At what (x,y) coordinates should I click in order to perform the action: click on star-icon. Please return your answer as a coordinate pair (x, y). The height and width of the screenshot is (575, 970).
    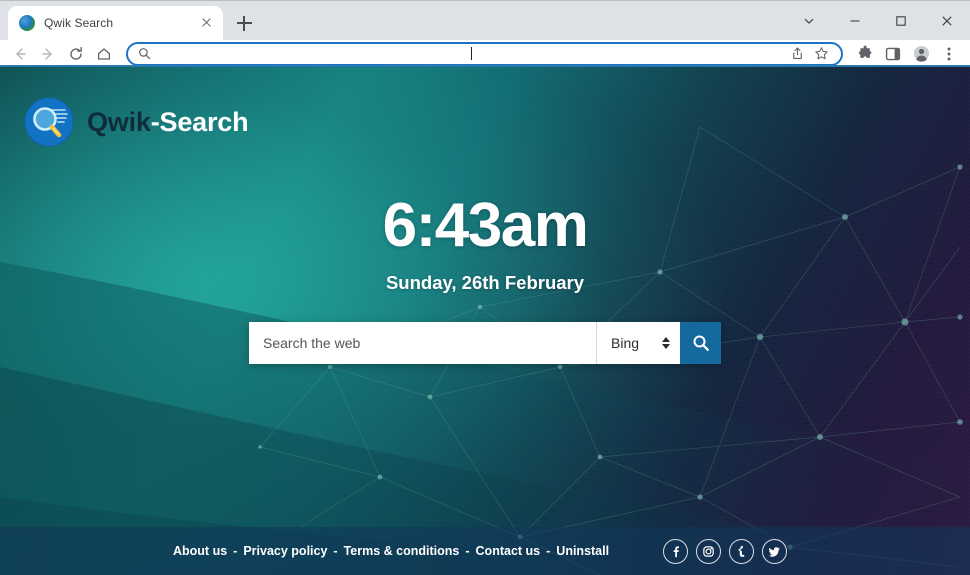
    Looking at the image, I should click on (821, 54).